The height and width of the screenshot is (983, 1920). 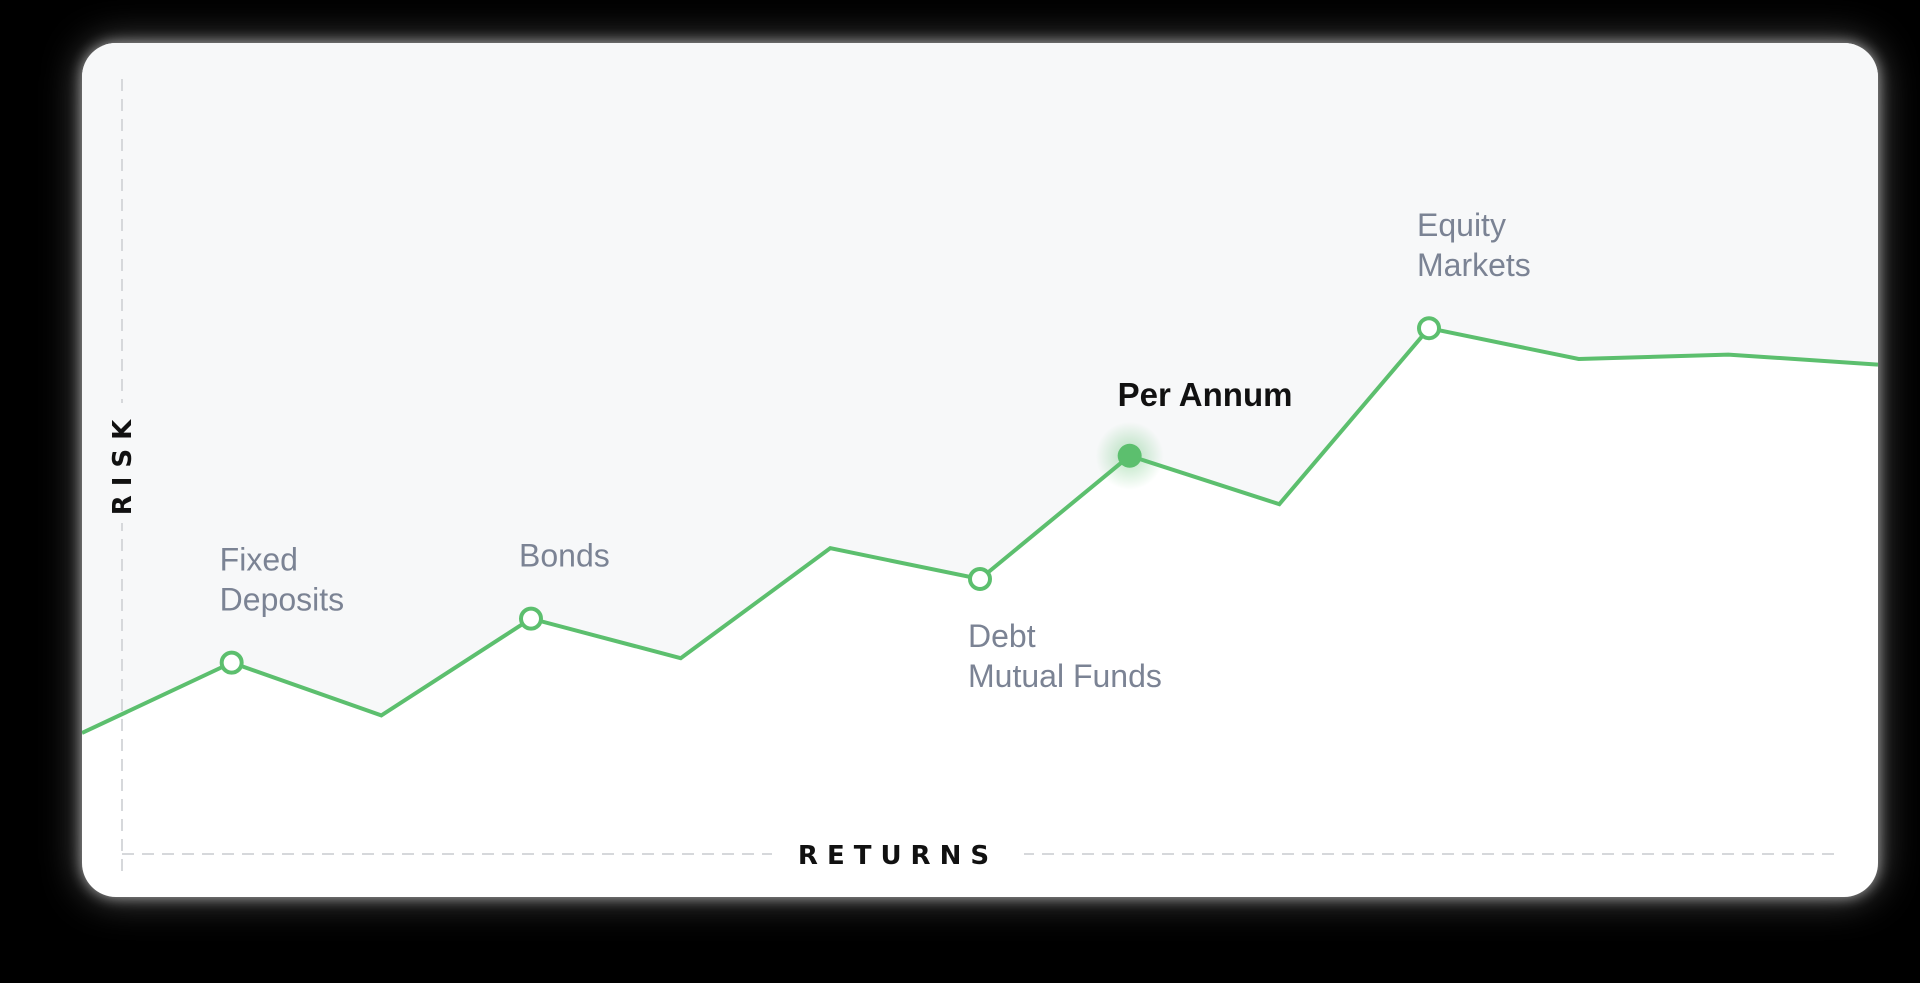 What do you see at coordinates (898, 856) in the screenshot?
I see `x-axis-title: RETURNS` at bounding box center [898, 856].